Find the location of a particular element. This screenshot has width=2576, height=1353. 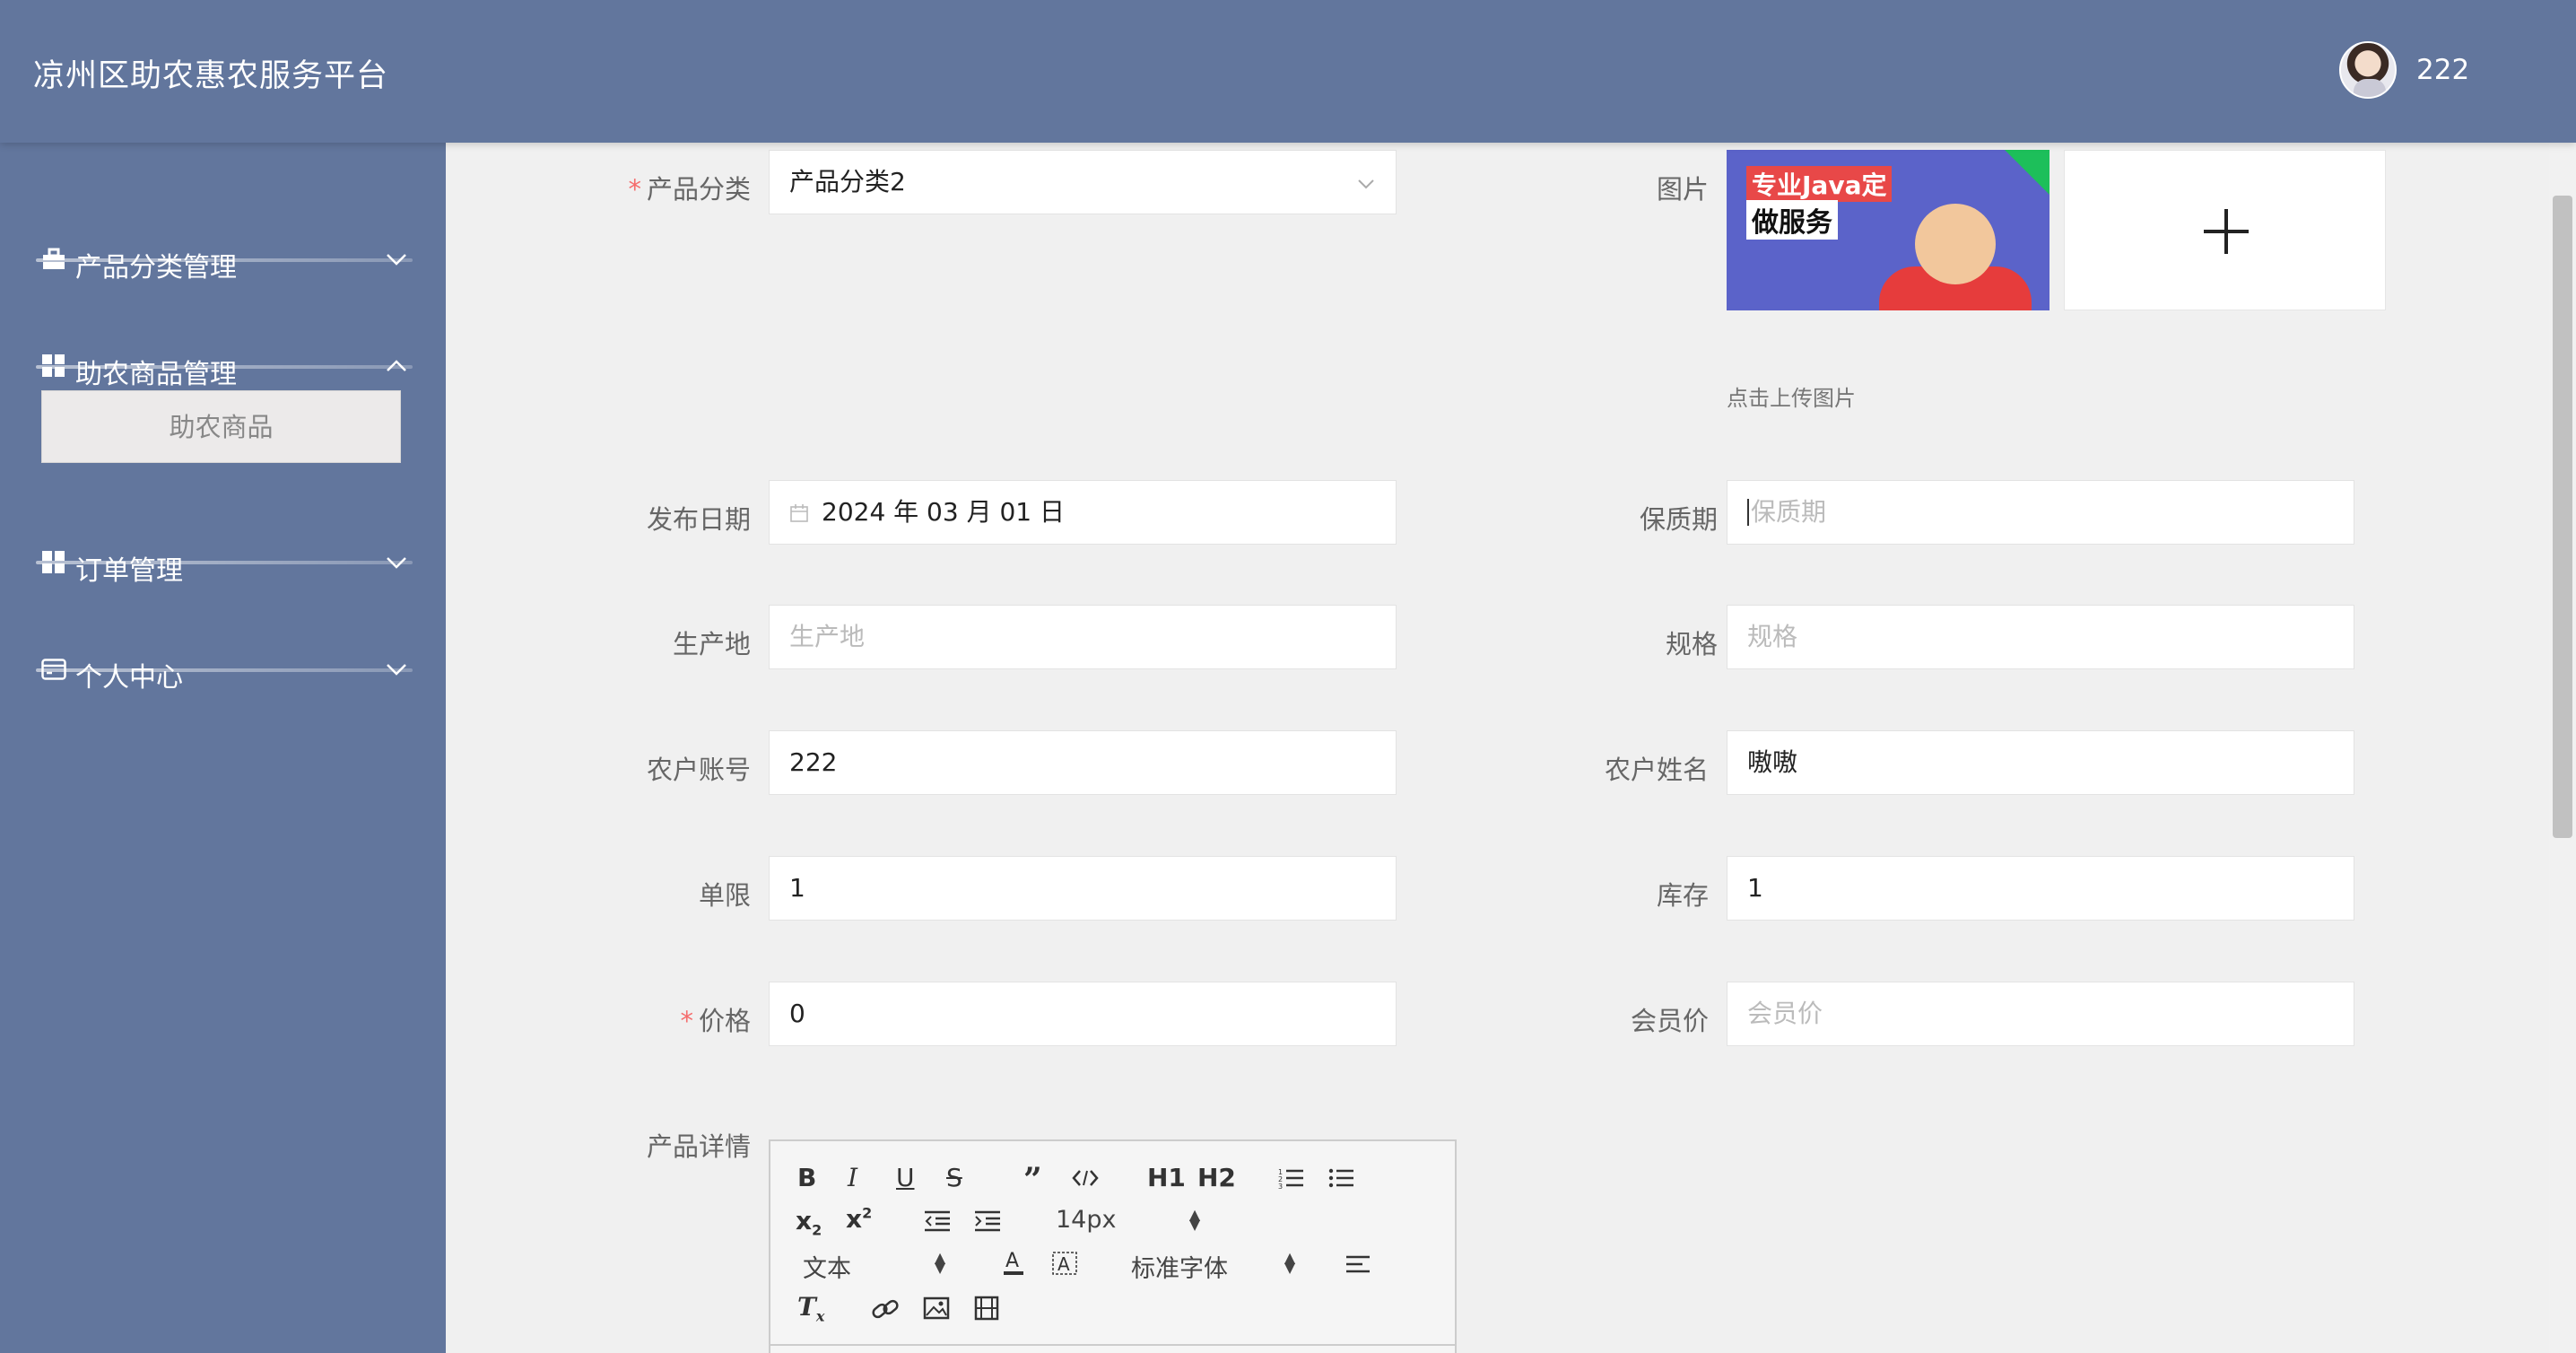

bullet-list-icon is located at coordinates (1341, 1178).